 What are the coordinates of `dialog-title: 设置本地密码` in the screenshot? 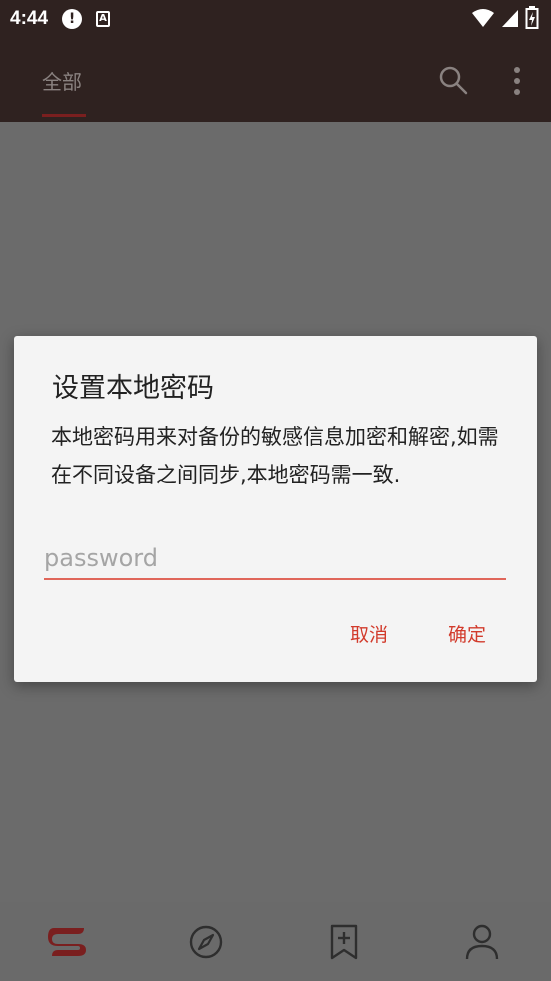 It's located at (133, 388).